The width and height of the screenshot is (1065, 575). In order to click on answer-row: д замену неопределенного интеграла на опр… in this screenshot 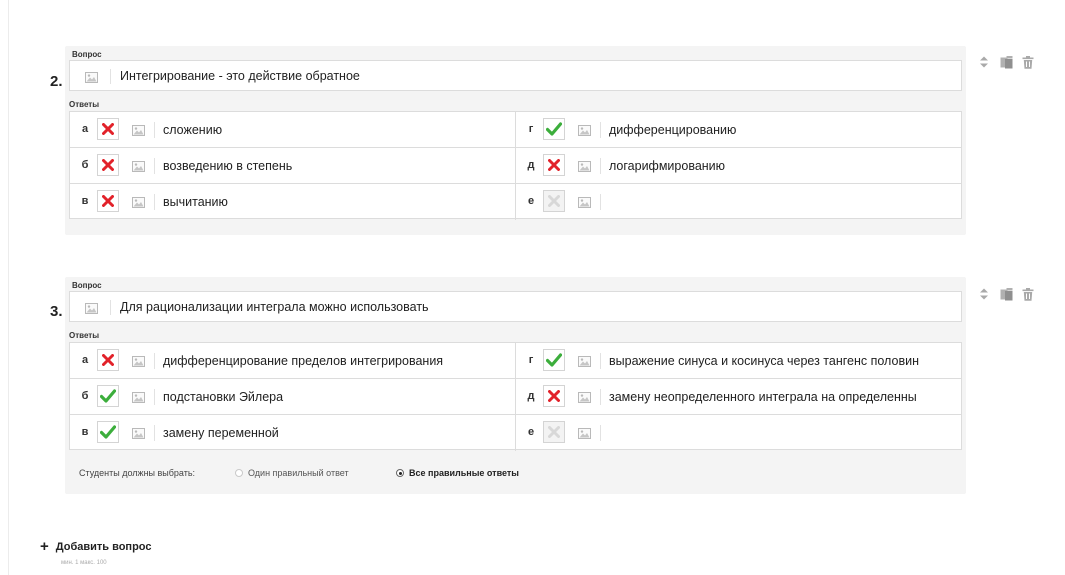, I will do `click(738, 397)`.